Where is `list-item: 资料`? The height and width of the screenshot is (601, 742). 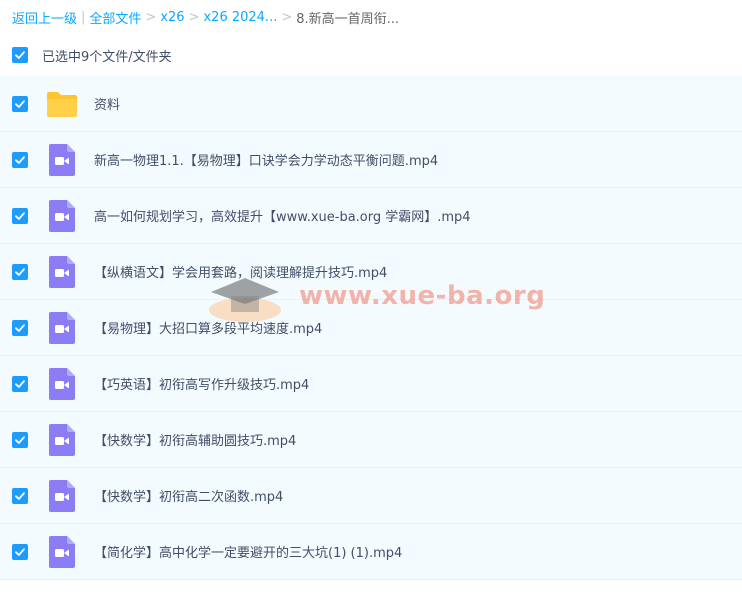 list-item: 资料 is located at coordinates (371, 104).